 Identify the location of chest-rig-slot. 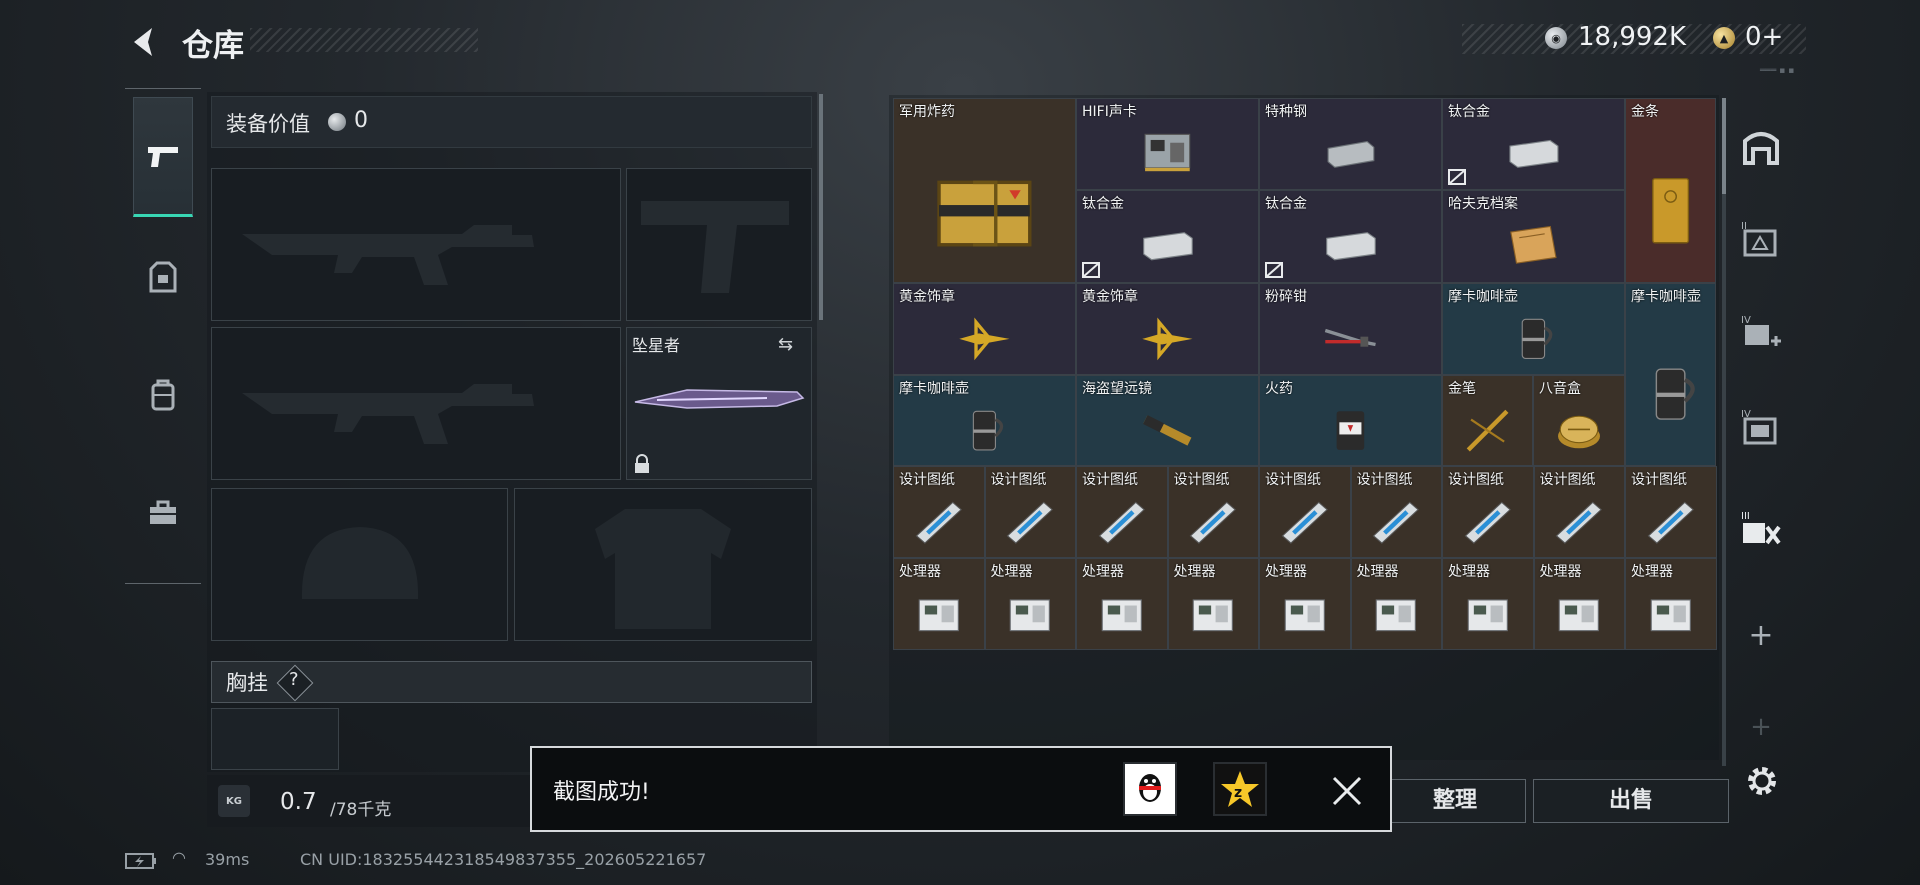
(275, 739).